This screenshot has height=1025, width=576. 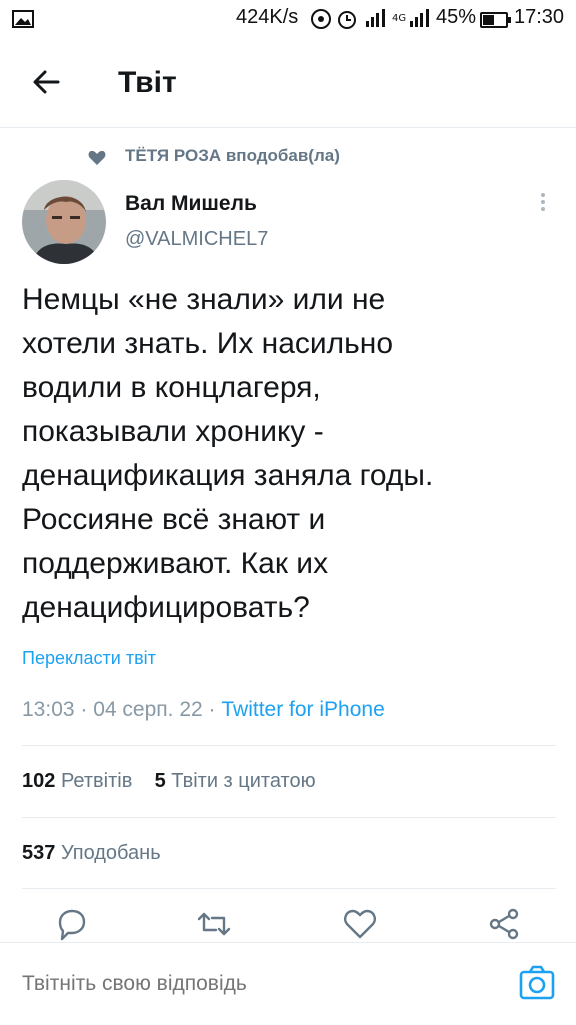 I want to click on more-options-icon, so click(x=543, y=205).